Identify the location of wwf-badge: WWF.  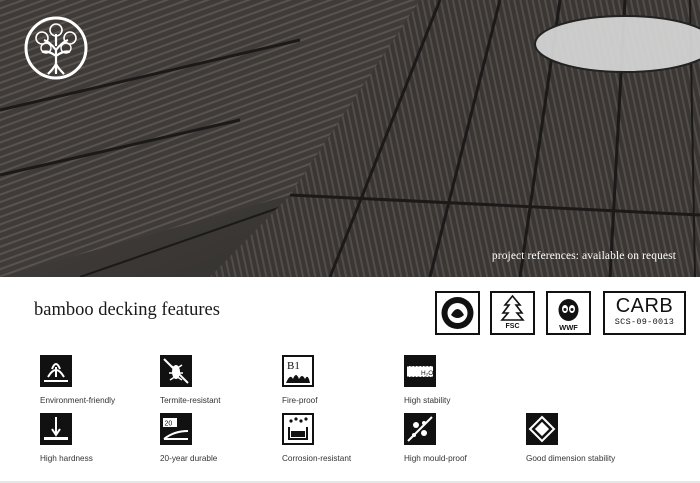
(568, 313).